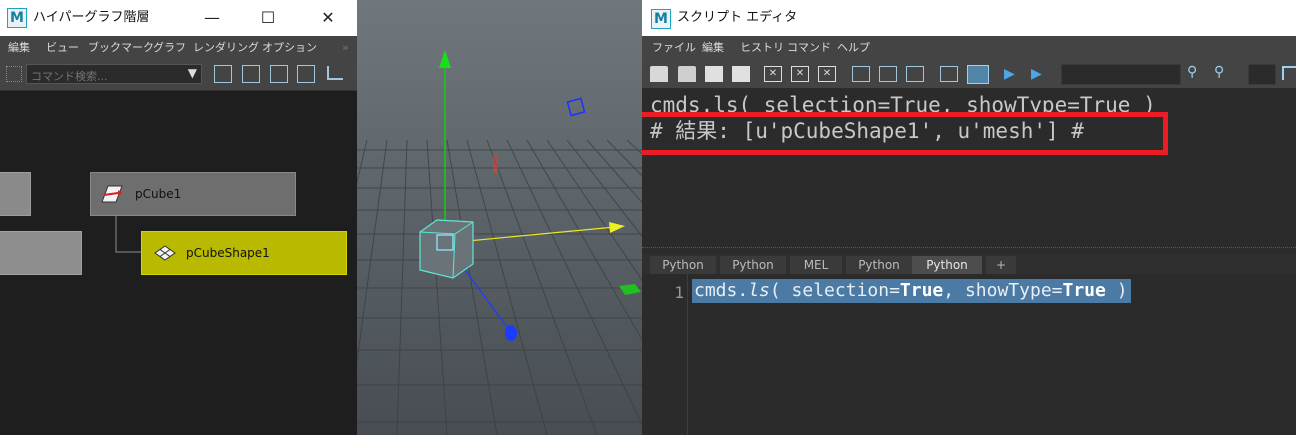 This screenshot has height=435, width=1296. What do you see at coordinates (737, 17) in the screenshot?
I see `window-title: スクリプト エディタ` at bounding box center [737, 17].